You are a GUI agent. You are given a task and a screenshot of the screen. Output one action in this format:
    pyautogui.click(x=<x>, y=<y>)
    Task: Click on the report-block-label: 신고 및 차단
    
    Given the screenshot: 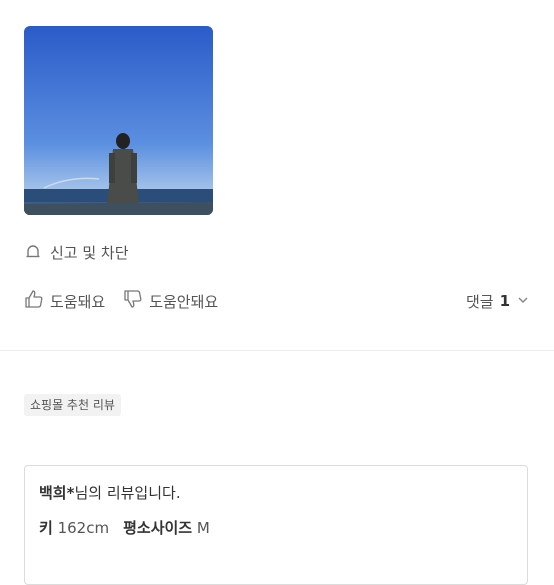 What is the action you would take?
    pyautogui.click(x=89, y=252)
    